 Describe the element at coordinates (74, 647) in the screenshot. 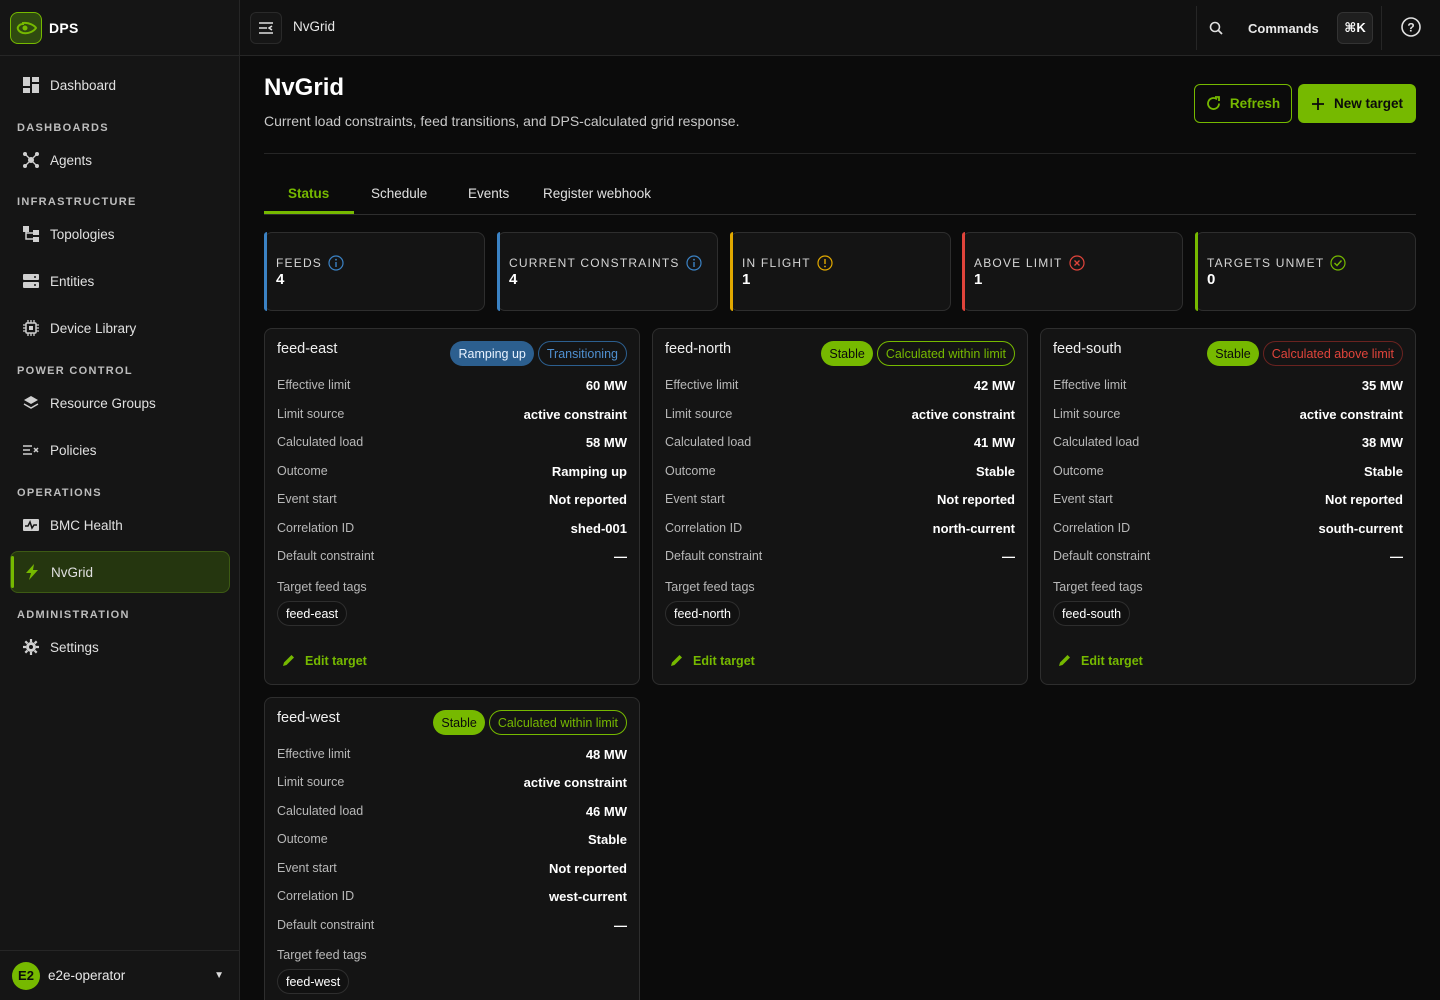

I see `sidebar-item-label: Settings` at that location.